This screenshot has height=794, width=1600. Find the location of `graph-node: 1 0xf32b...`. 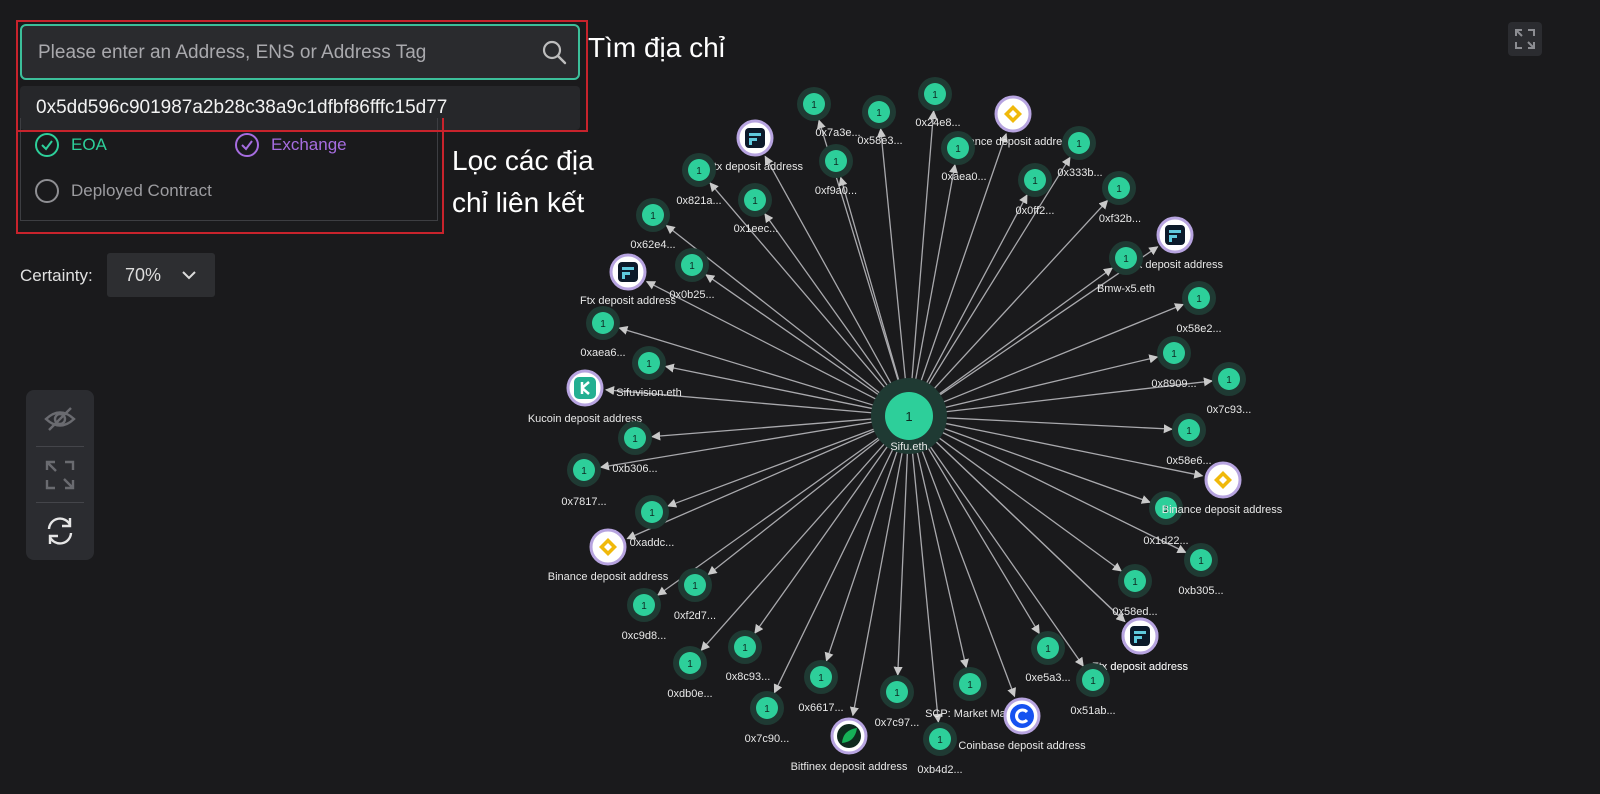

graph-node: 1 0xf32b... is located at coordinates (1120, 198).